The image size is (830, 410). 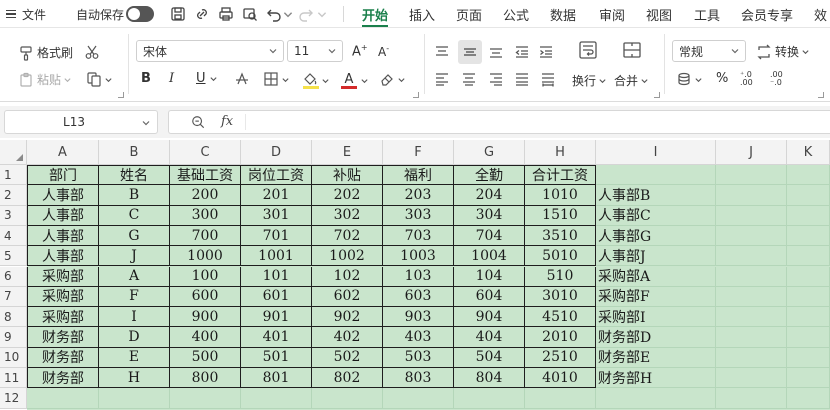 I want to click on cell-k9, so click(x=808, y=337).